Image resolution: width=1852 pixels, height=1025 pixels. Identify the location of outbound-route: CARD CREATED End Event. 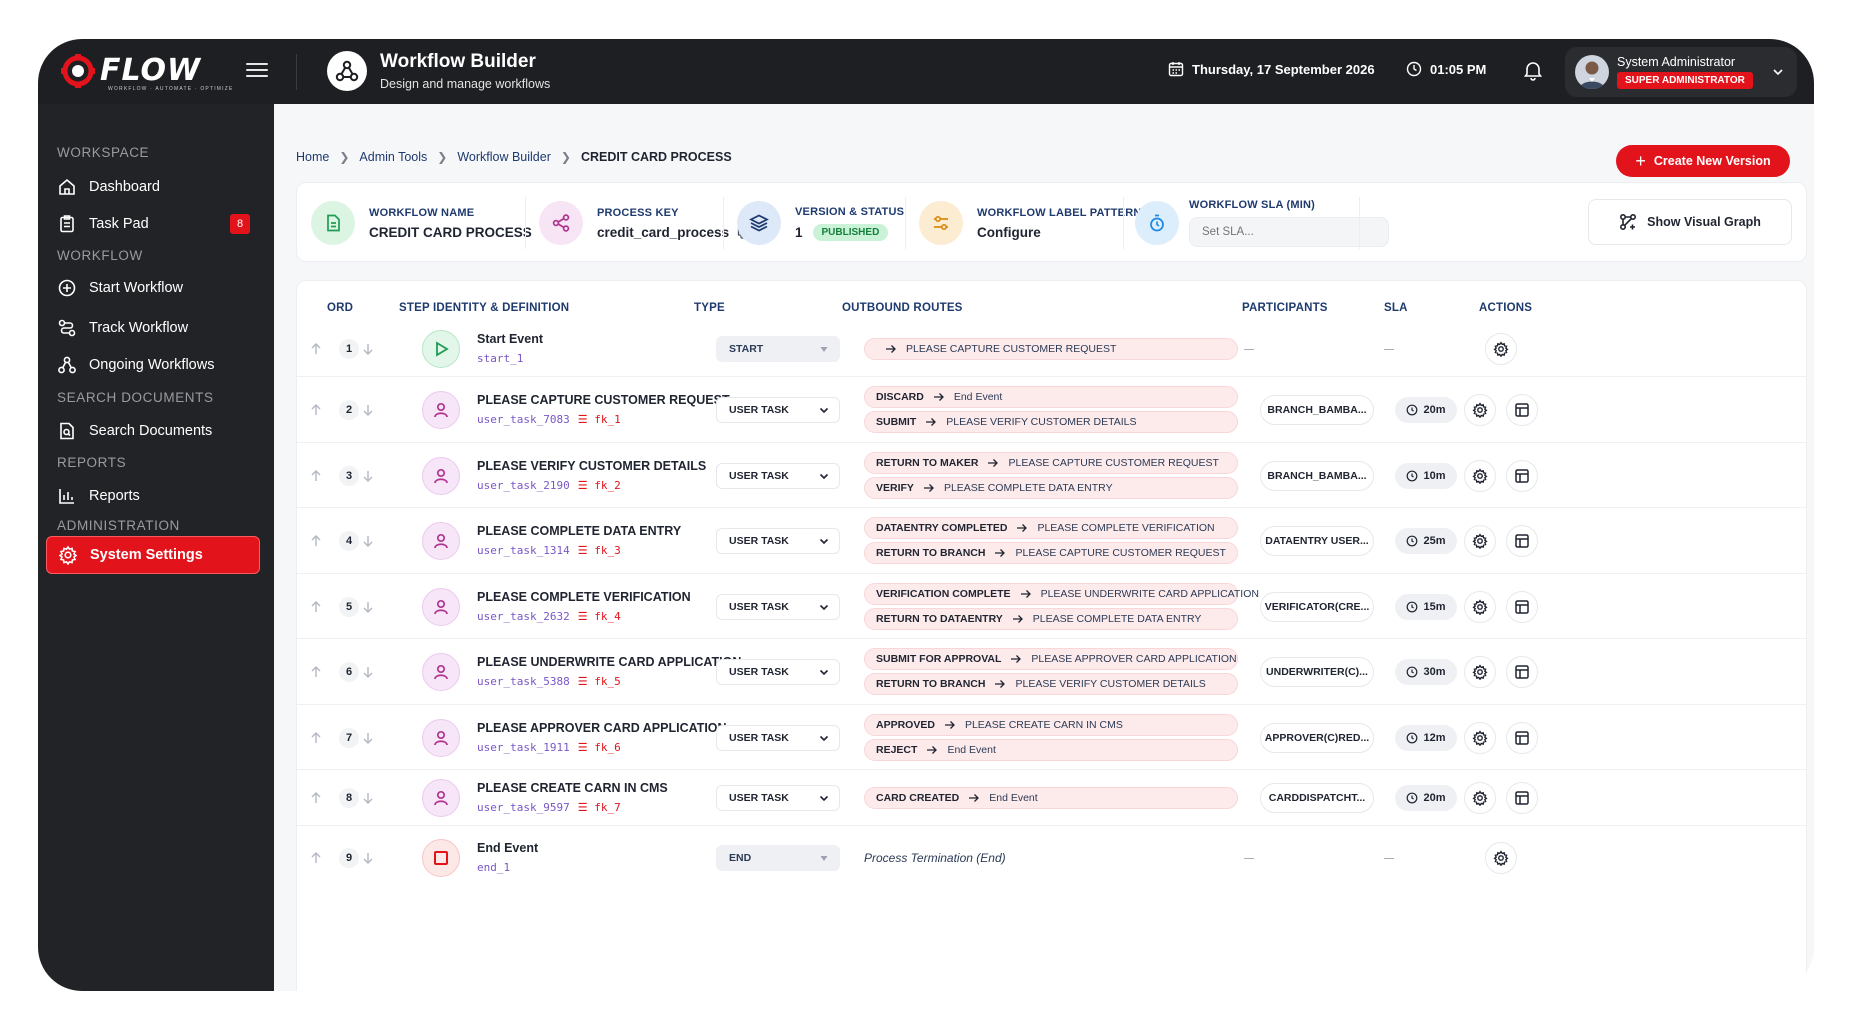
(1051, 798).